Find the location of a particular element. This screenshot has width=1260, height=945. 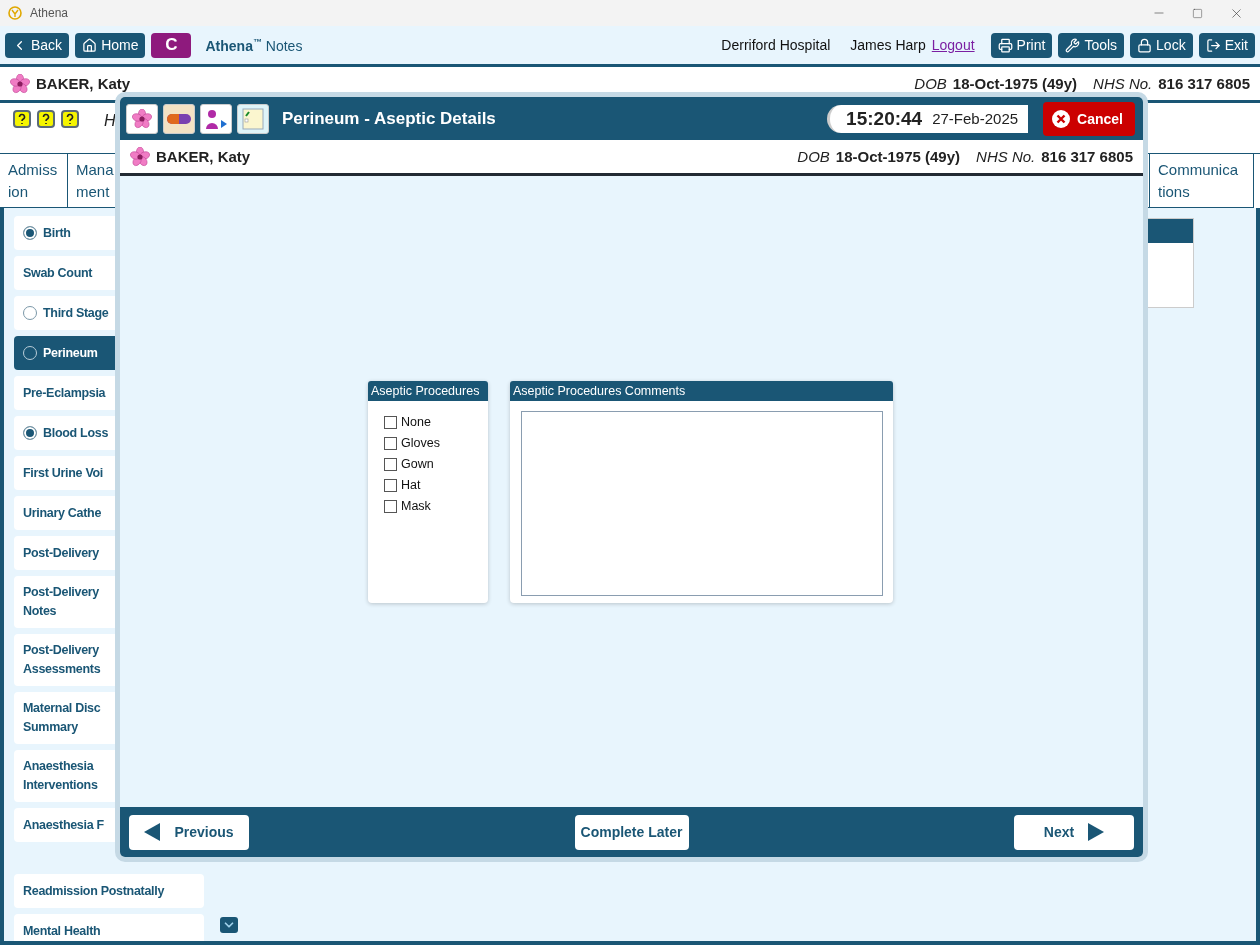

checkbox-option: None is located at coordinates (436, 422).